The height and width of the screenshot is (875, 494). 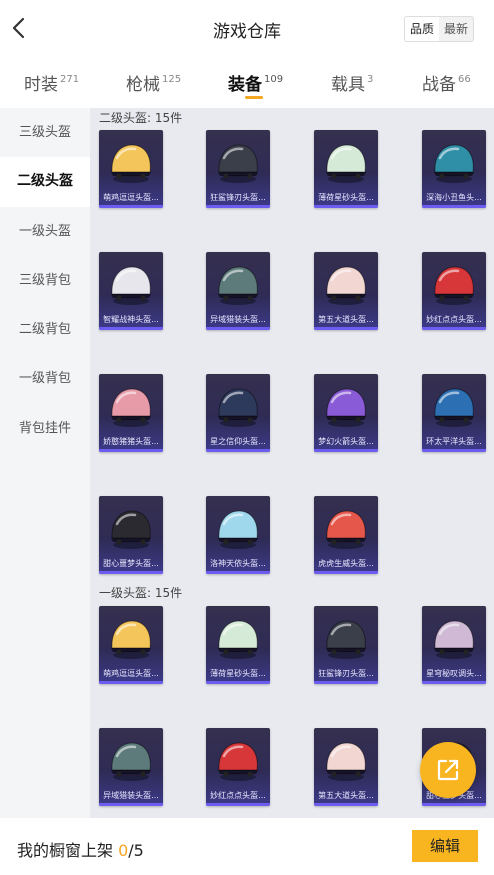 I want to click on tianyi-helmet-icon, so click(x=238, y=528).